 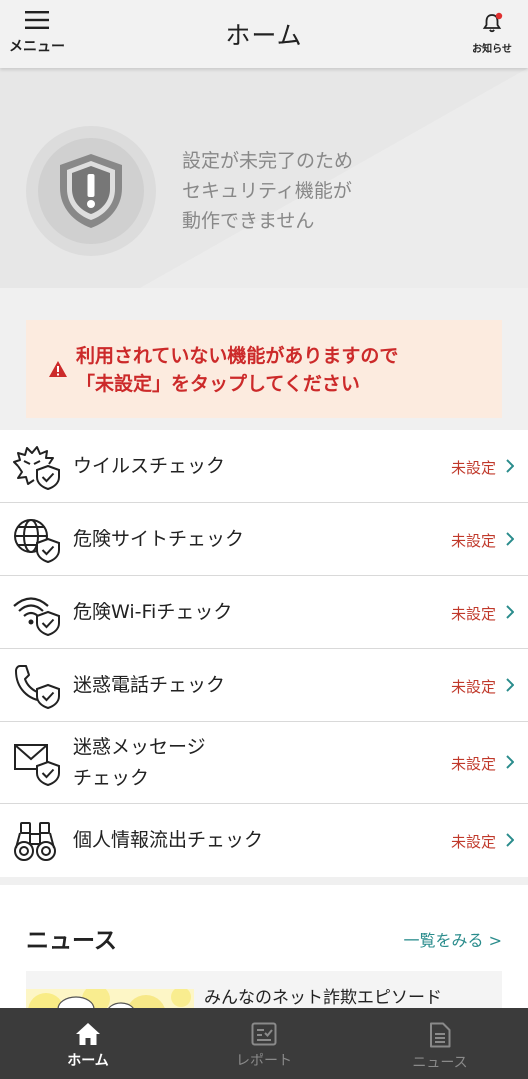 I want to click on app-header: メニュー ホーム お知らせ, so click(x=264, y=34).